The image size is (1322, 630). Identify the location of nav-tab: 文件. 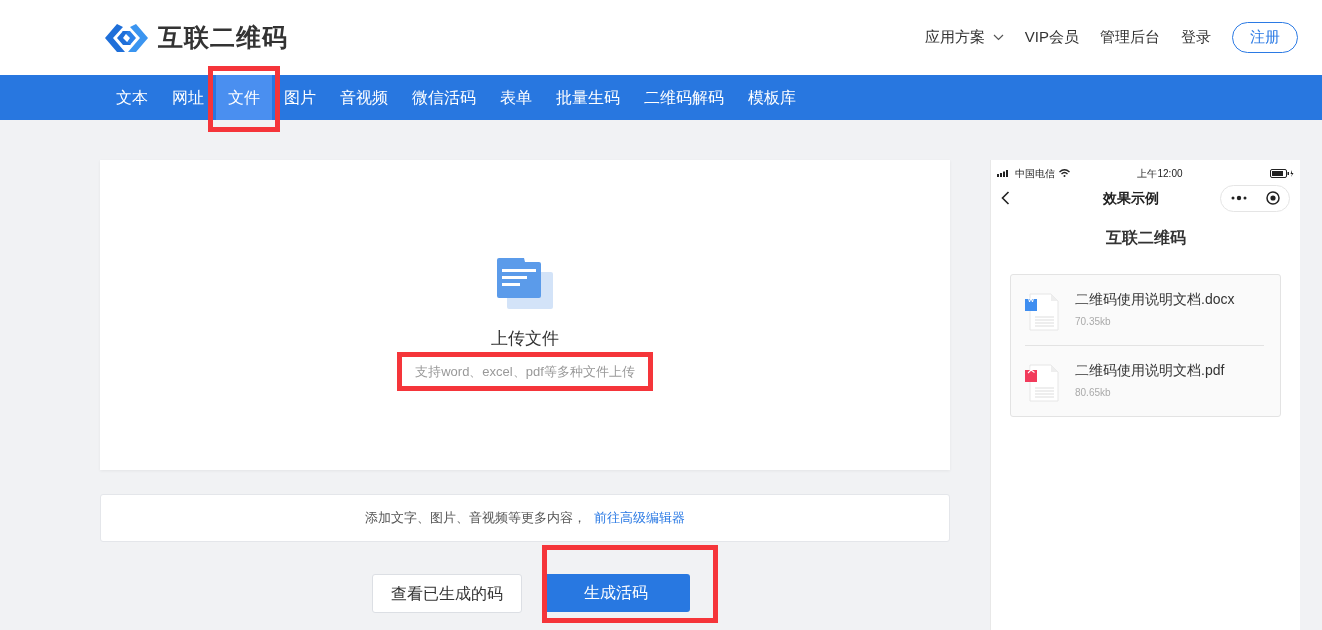
(244, 97).